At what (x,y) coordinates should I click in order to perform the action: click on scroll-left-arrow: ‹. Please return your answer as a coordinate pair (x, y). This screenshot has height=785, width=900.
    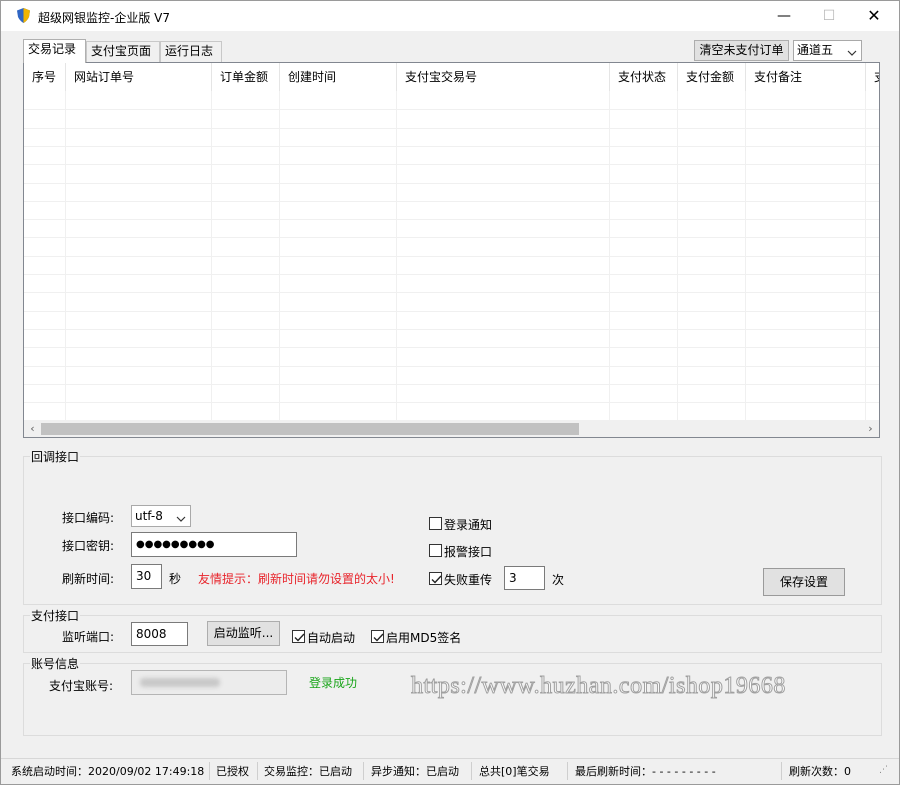
    Looking at the image, I should click on (32, 429).